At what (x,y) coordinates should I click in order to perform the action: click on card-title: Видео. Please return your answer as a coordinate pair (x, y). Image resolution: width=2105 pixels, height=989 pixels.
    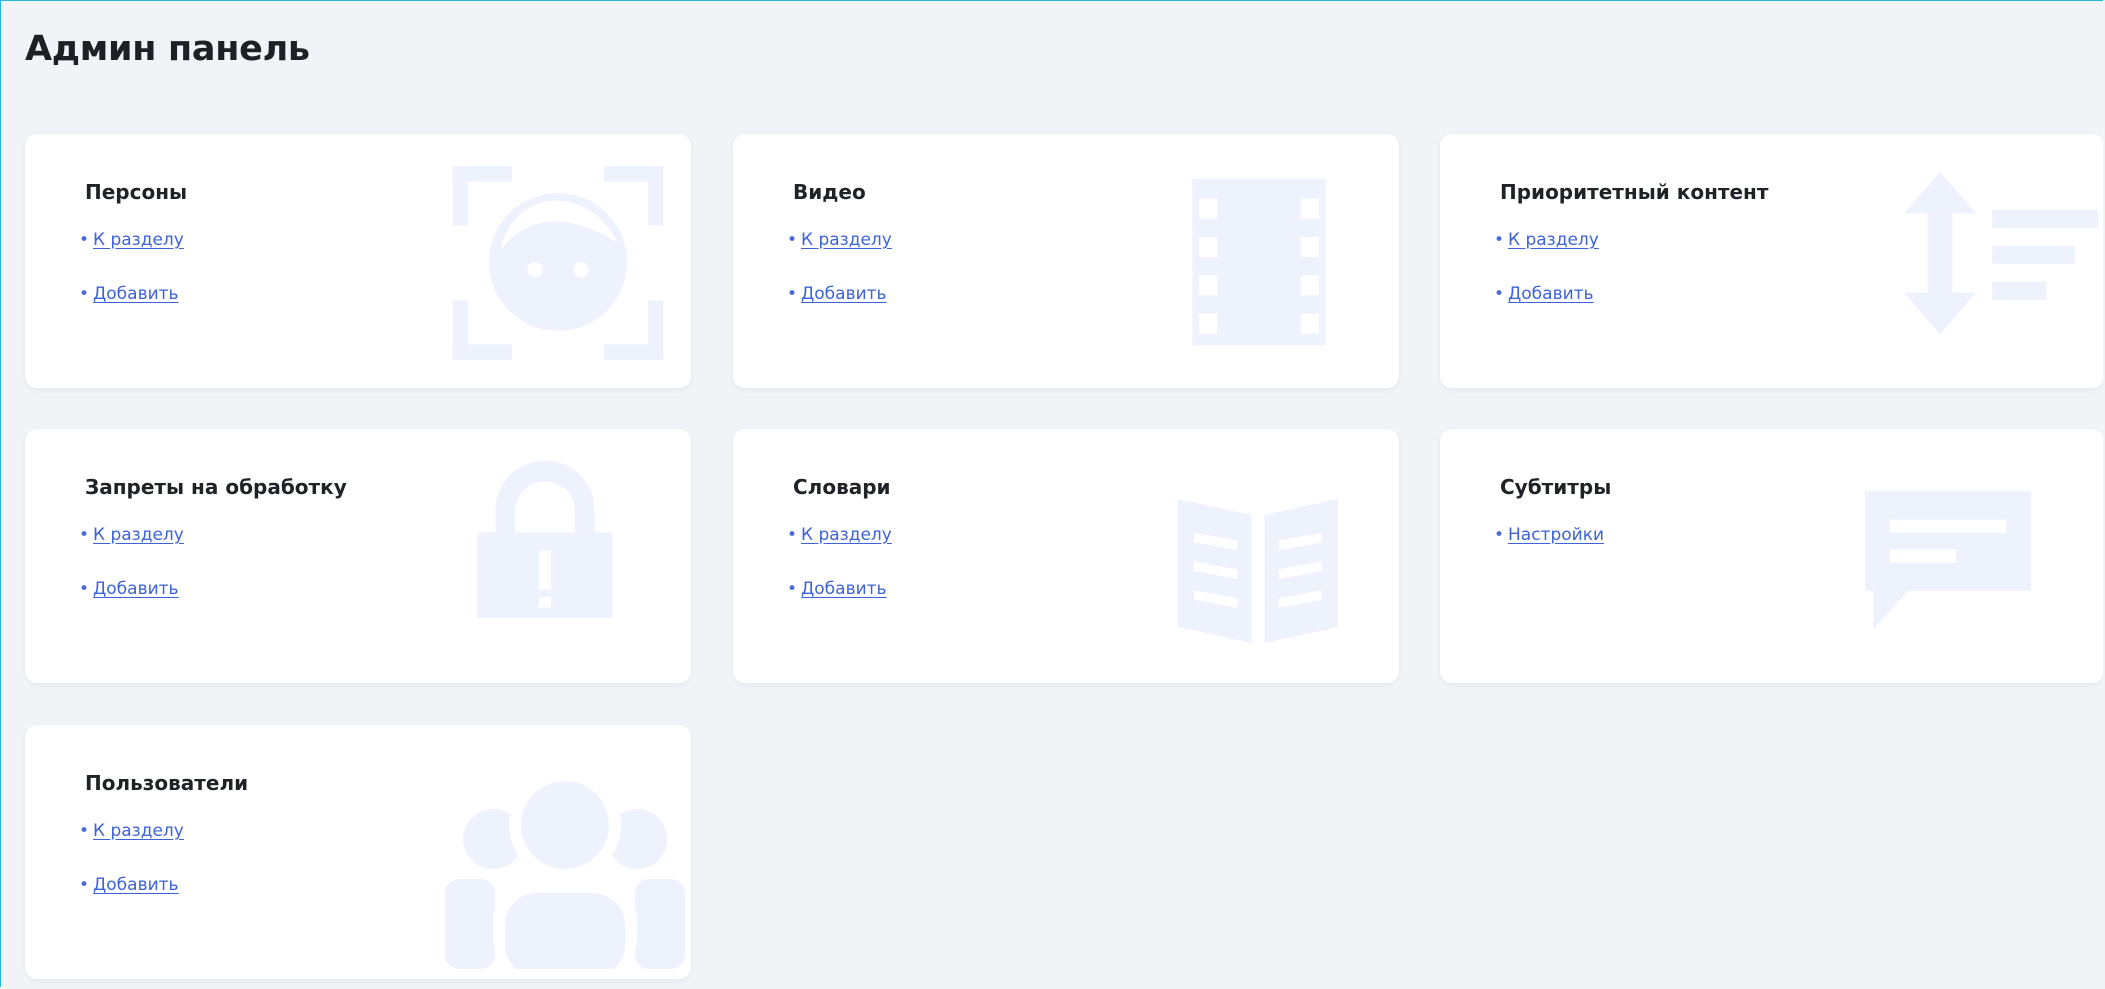
    Looking at the image, I should click on (829, 192).